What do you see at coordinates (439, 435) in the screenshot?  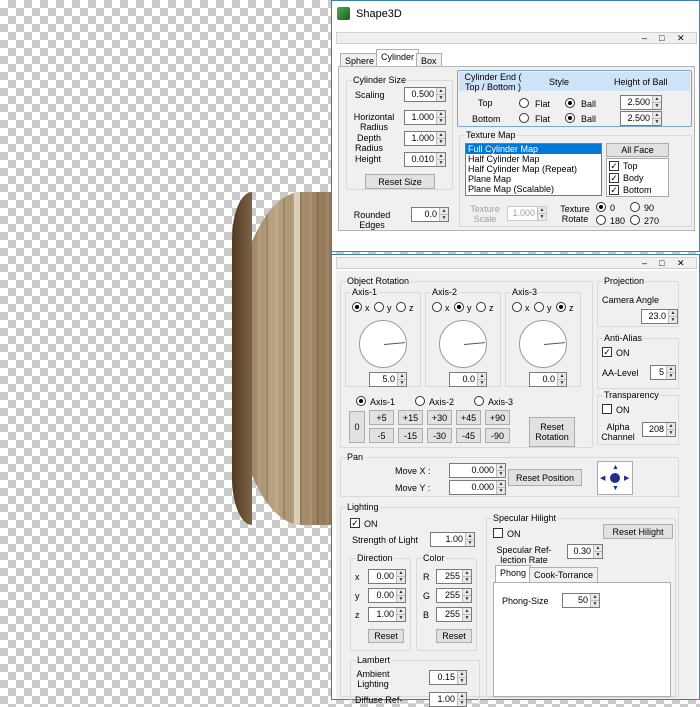 I see `rotate-minus-30-button: -30` at bounding box center [439, 435].